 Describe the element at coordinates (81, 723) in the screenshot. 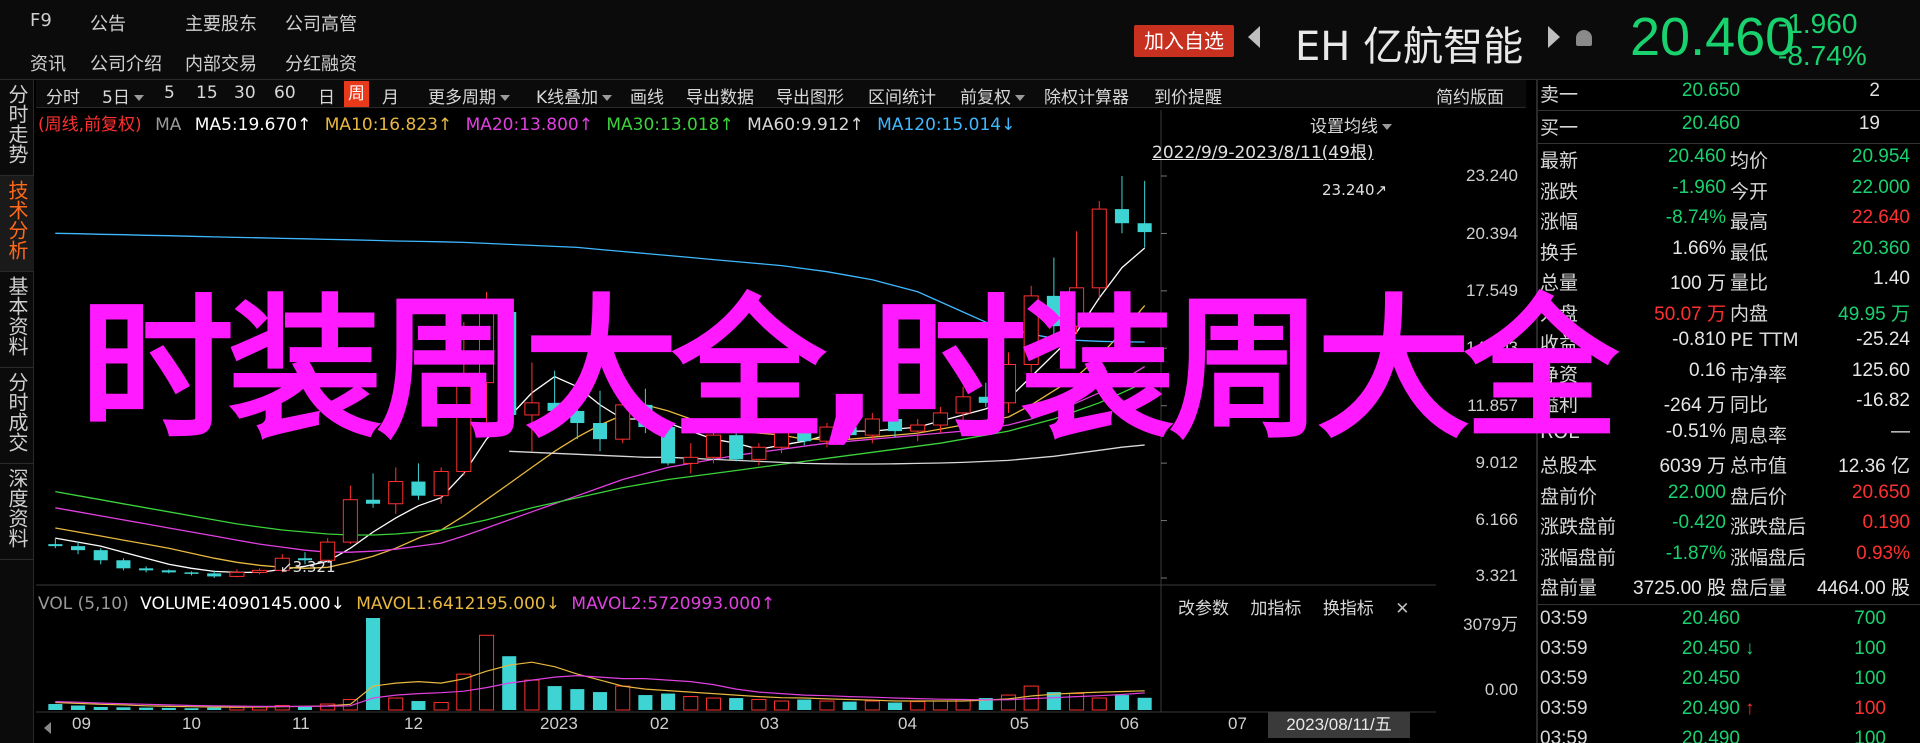

I see `x-tick: 09` at that location.